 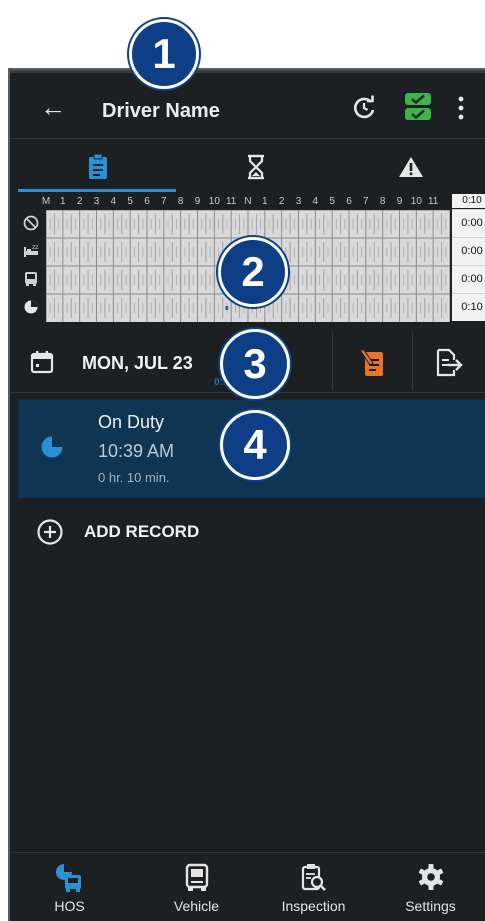 I want to click on header-divider, so click(x=247, y=138).